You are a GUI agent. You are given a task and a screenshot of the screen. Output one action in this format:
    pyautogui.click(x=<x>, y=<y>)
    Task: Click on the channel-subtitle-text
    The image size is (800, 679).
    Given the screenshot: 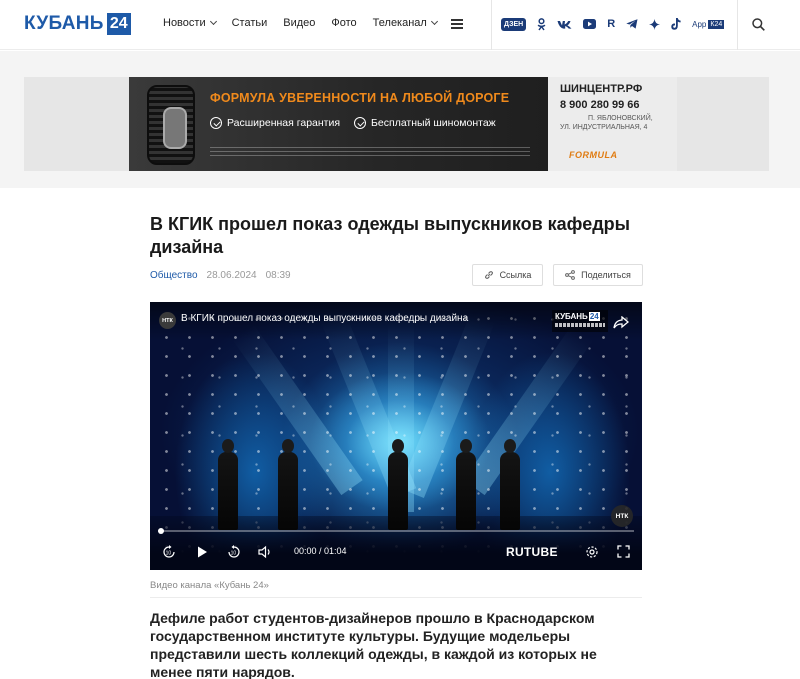 What is the action you would take?
    pyautogui.click(x=580, y=325)
    